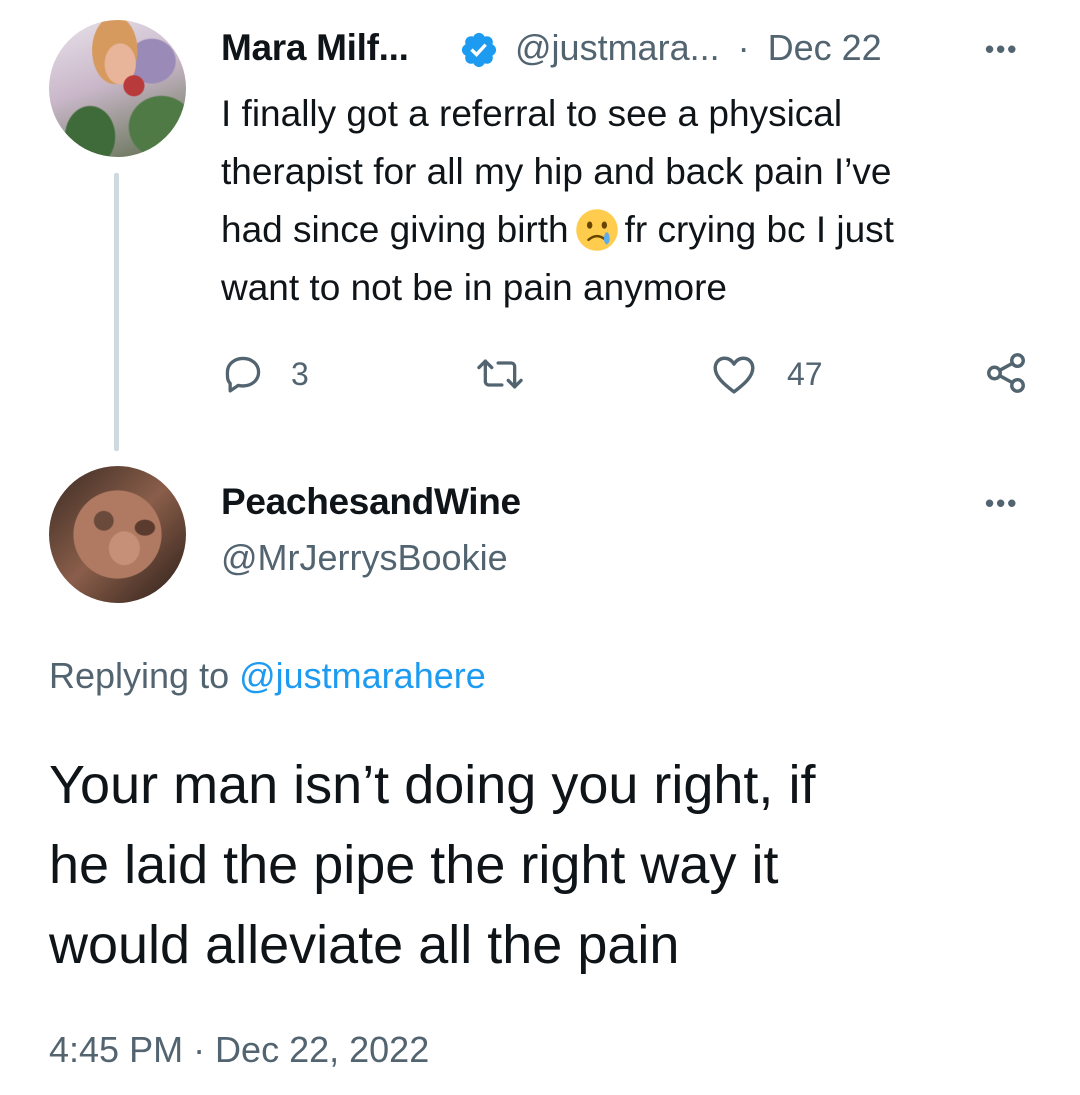 Image resolution: width=1080 pixels, height=1095 pixels. I want to click on parent-date: Dec 22, so click(825, 47).